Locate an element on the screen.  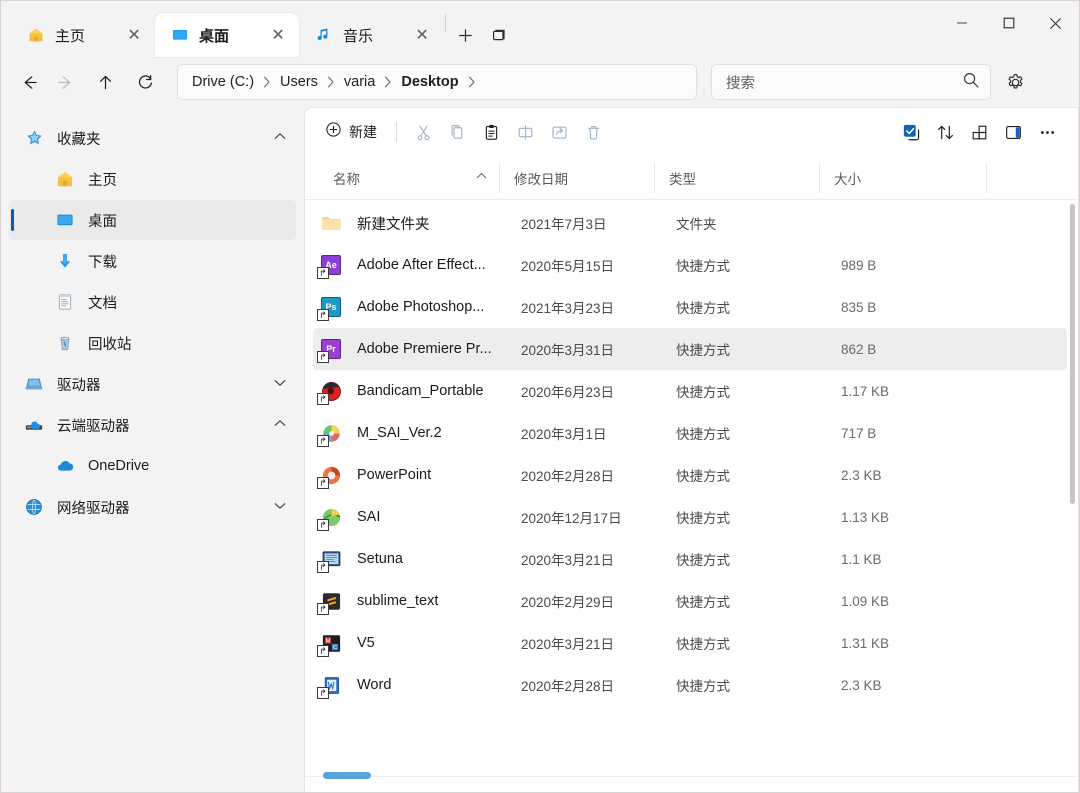
details-pane-button is located at coordinates (1013, 132).